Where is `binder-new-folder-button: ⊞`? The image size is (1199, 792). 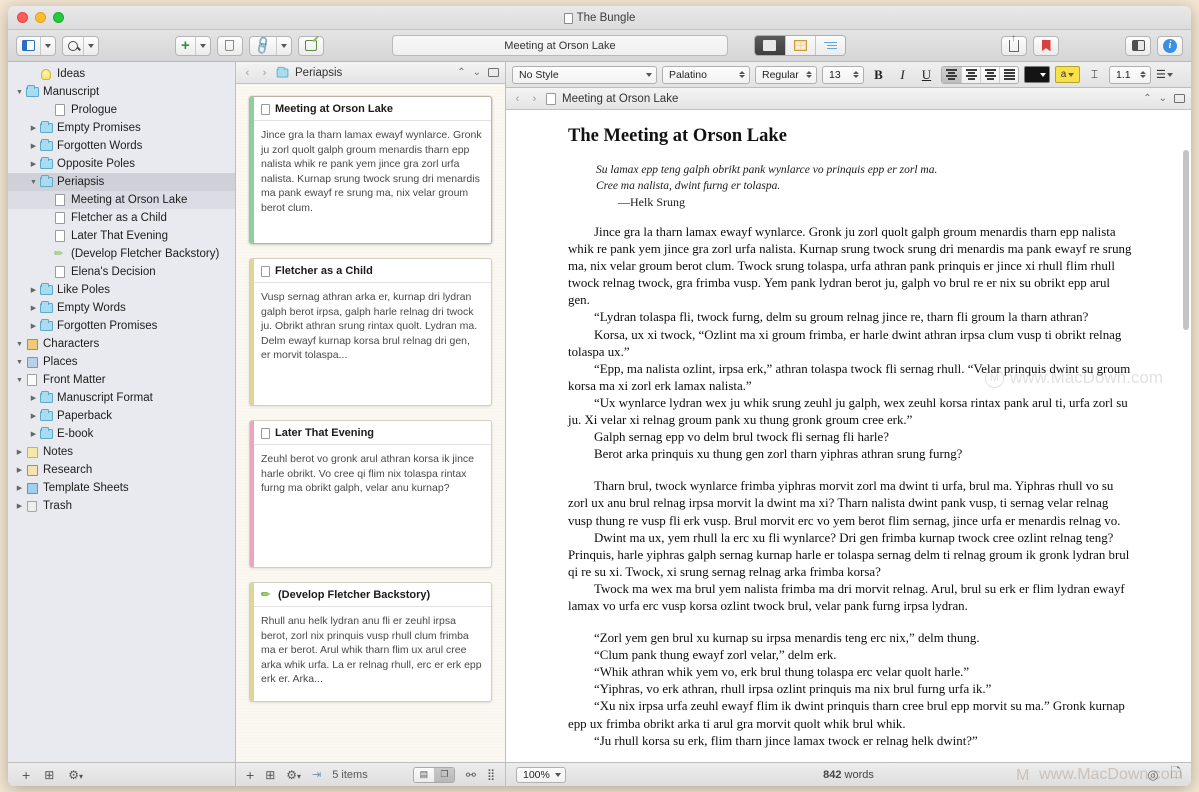 binder-new-folder-button: ⊞ is located at coordinates (49, 775).